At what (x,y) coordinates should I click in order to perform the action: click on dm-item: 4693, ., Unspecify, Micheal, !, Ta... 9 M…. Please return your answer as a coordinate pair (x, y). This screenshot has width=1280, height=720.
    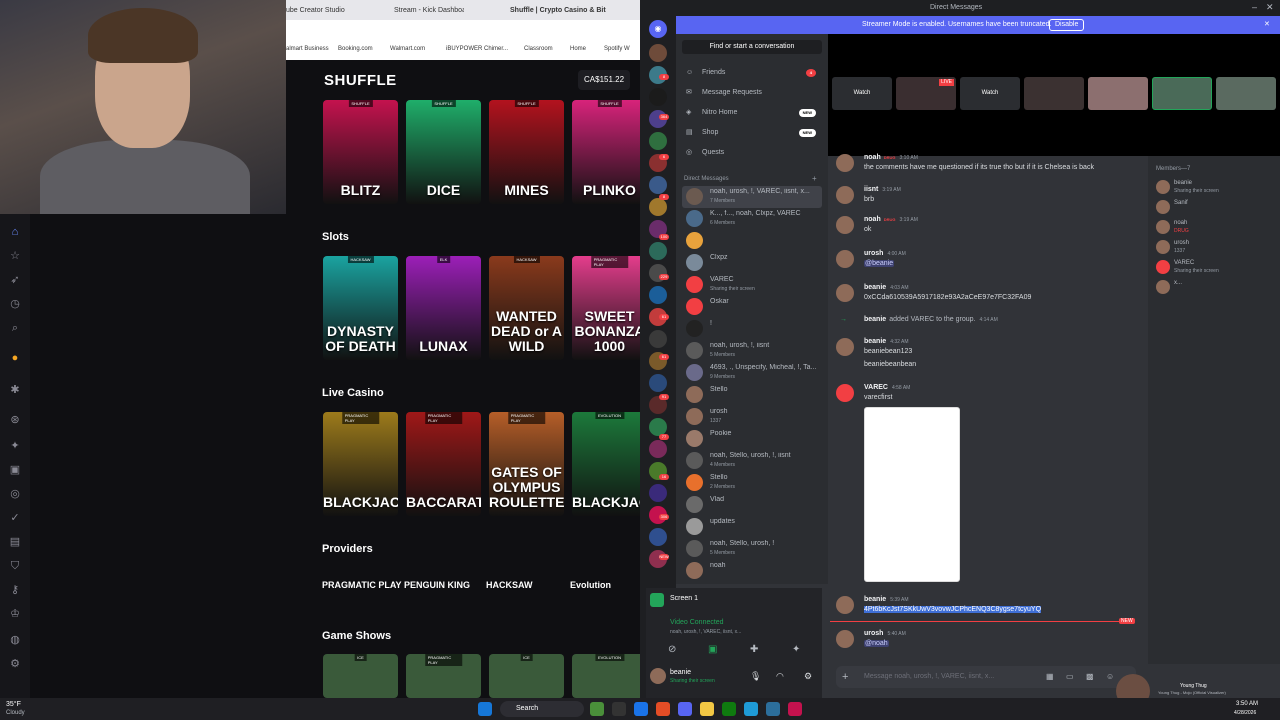
    Looking at the image, I should click on (752, 373).